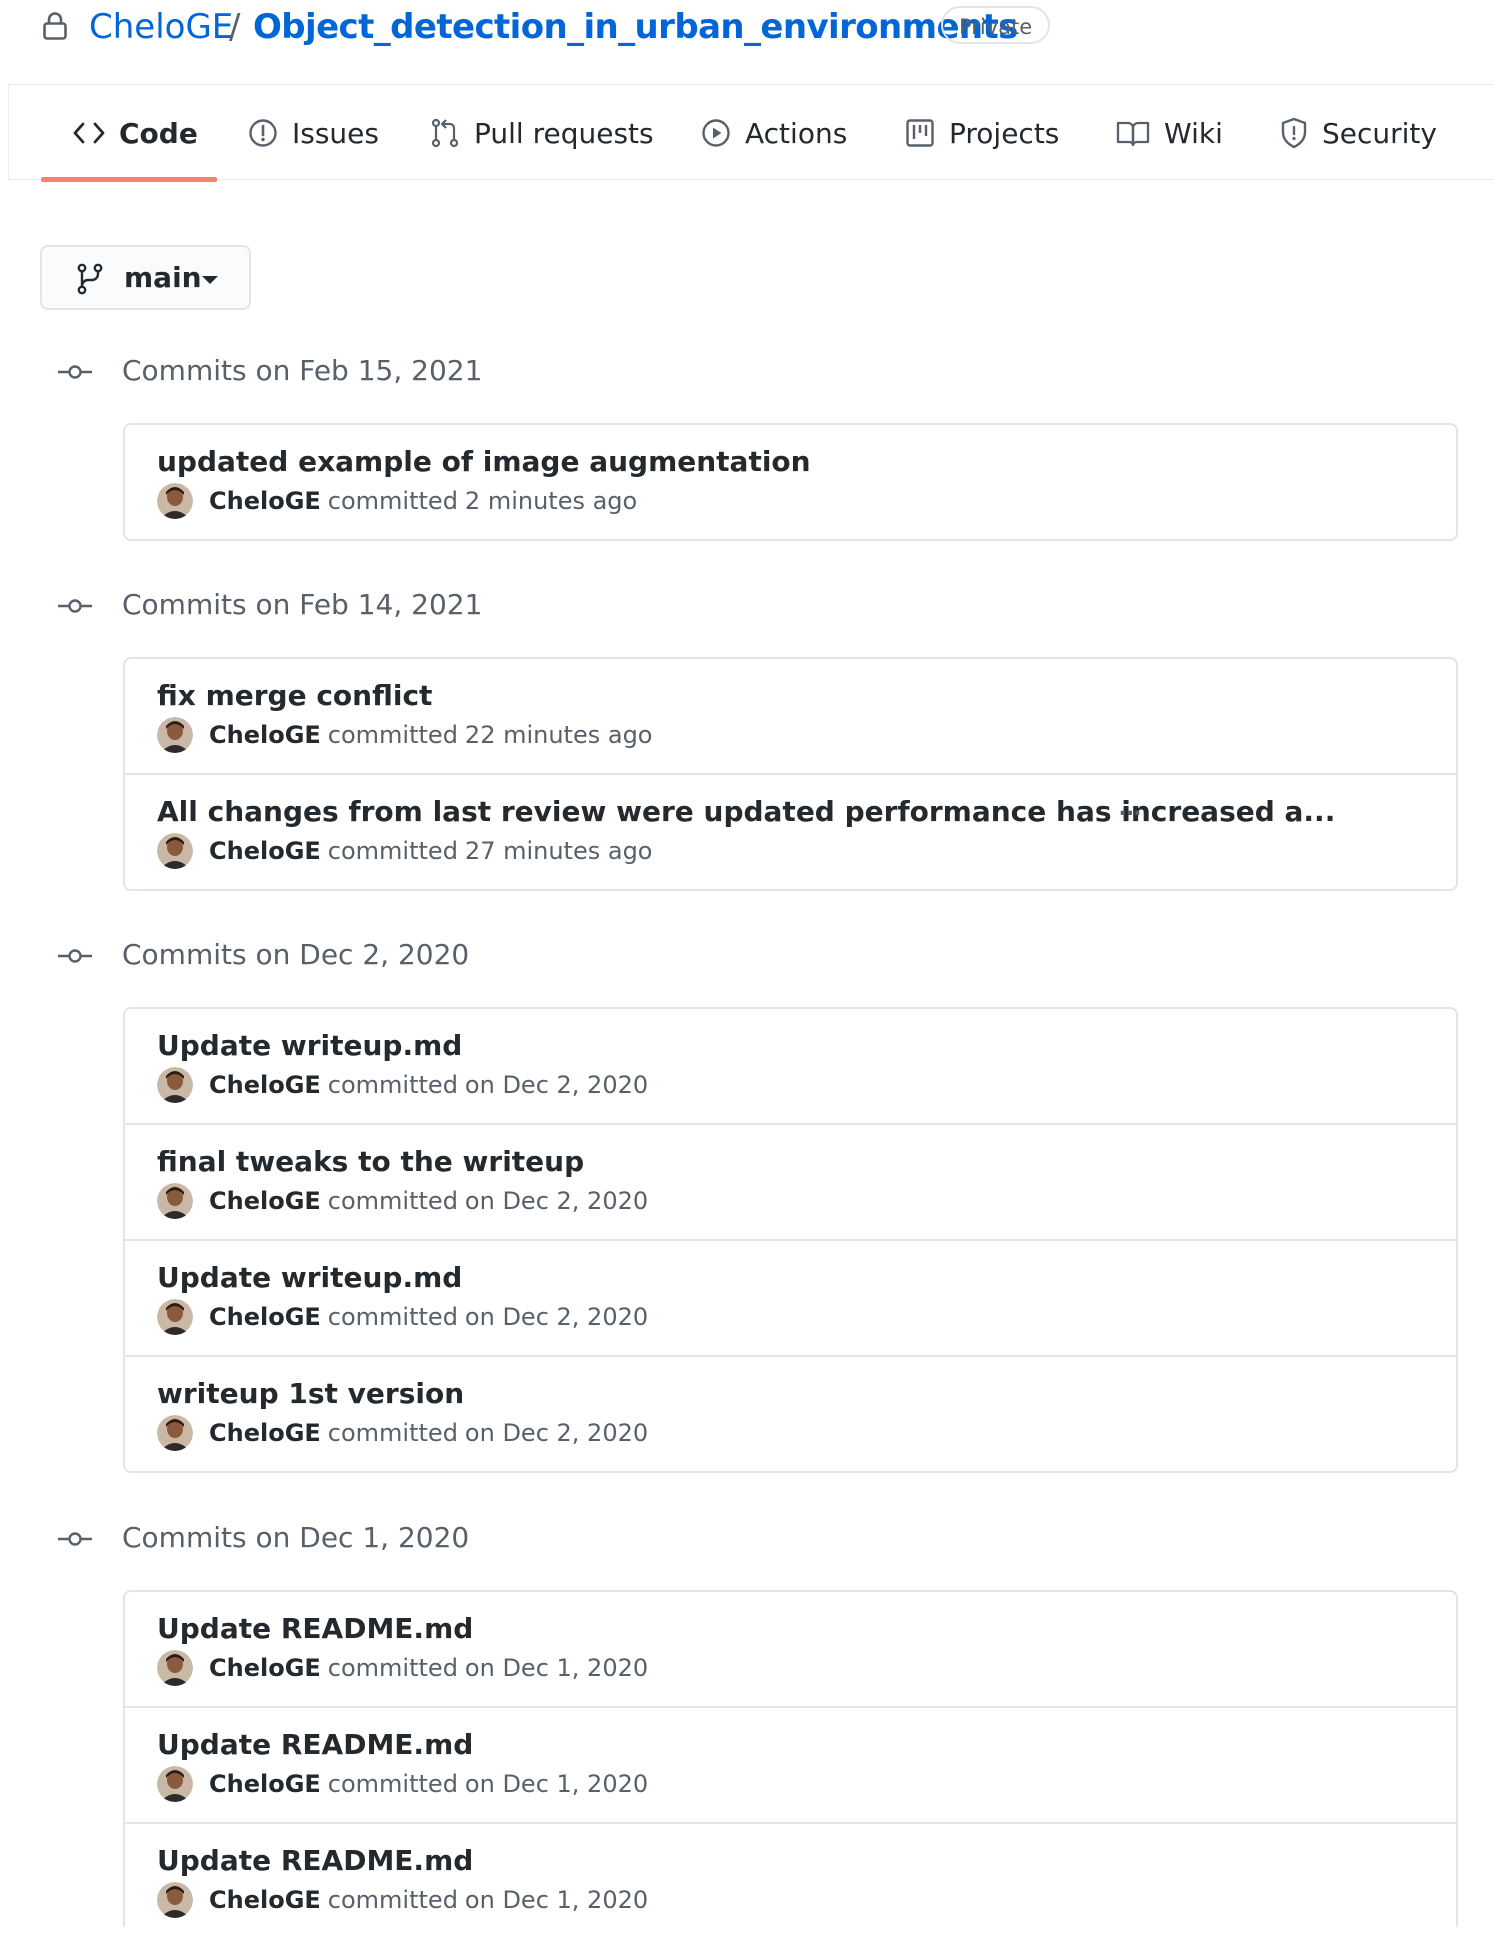 Image resolution: width=1494 pixels, height=1938 pixels. I want to click on git-branch-icon, so click(90, 279).